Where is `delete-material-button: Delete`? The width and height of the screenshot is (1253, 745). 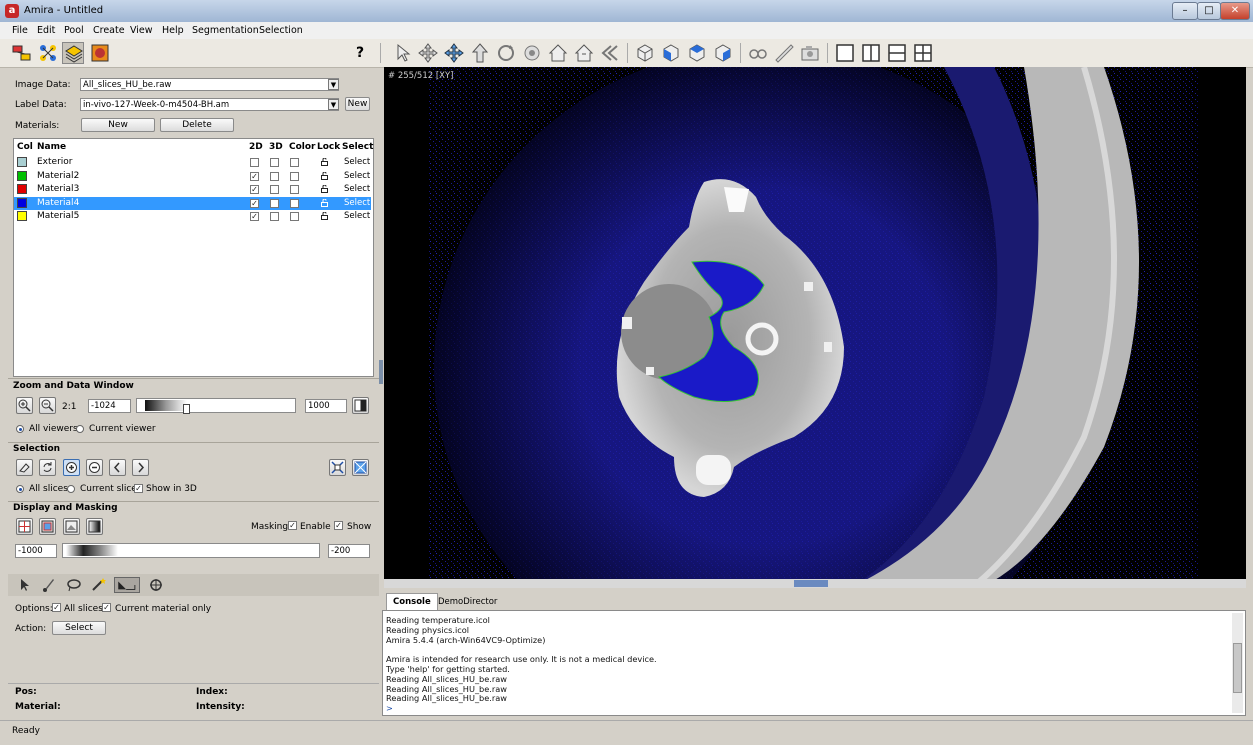 delete-material-button: Delete is located at coordinates (197, 125).